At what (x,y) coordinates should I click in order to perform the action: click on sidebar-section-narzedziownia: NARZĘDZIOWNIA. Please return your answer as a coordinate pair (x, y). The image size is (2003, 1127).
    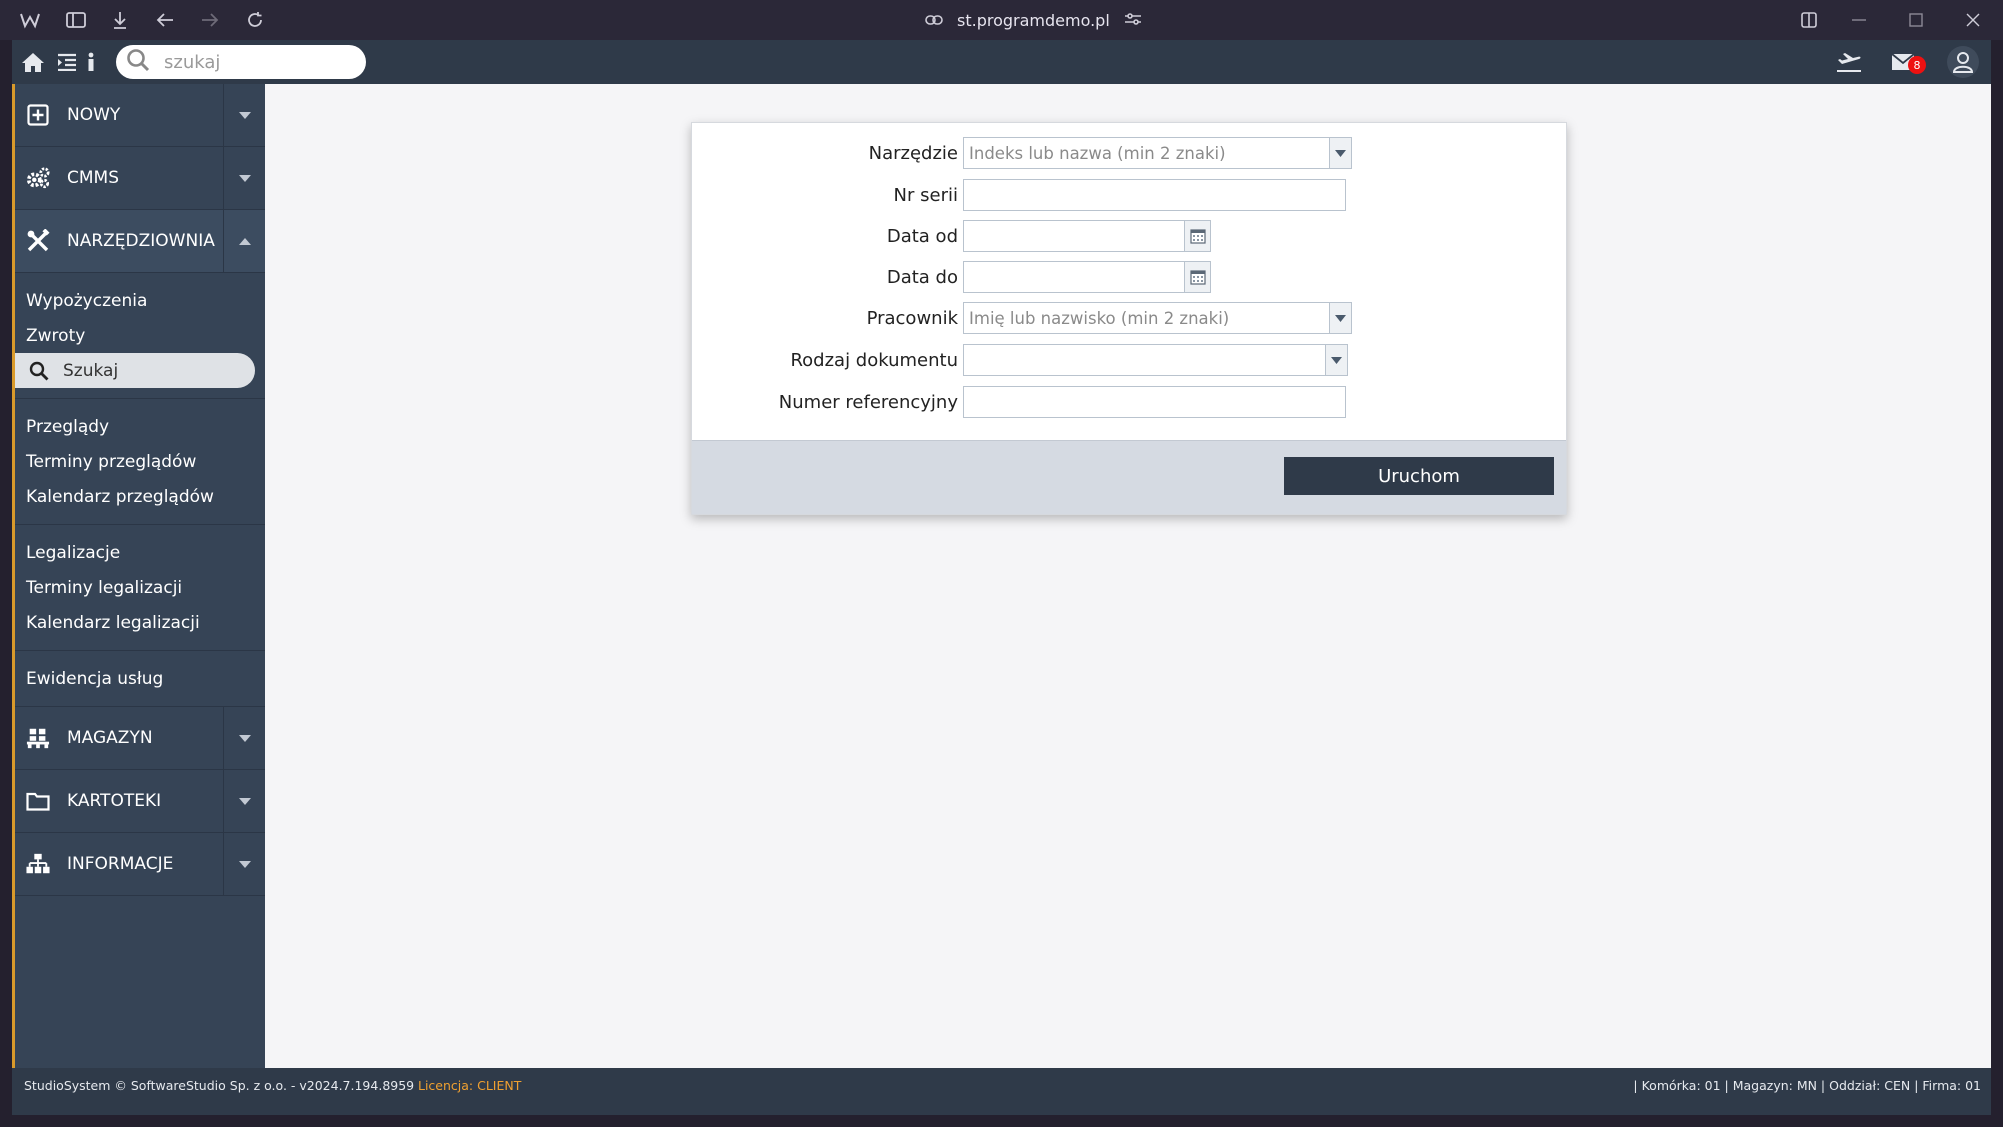
    Looking at the image, I should click on (140, 241).